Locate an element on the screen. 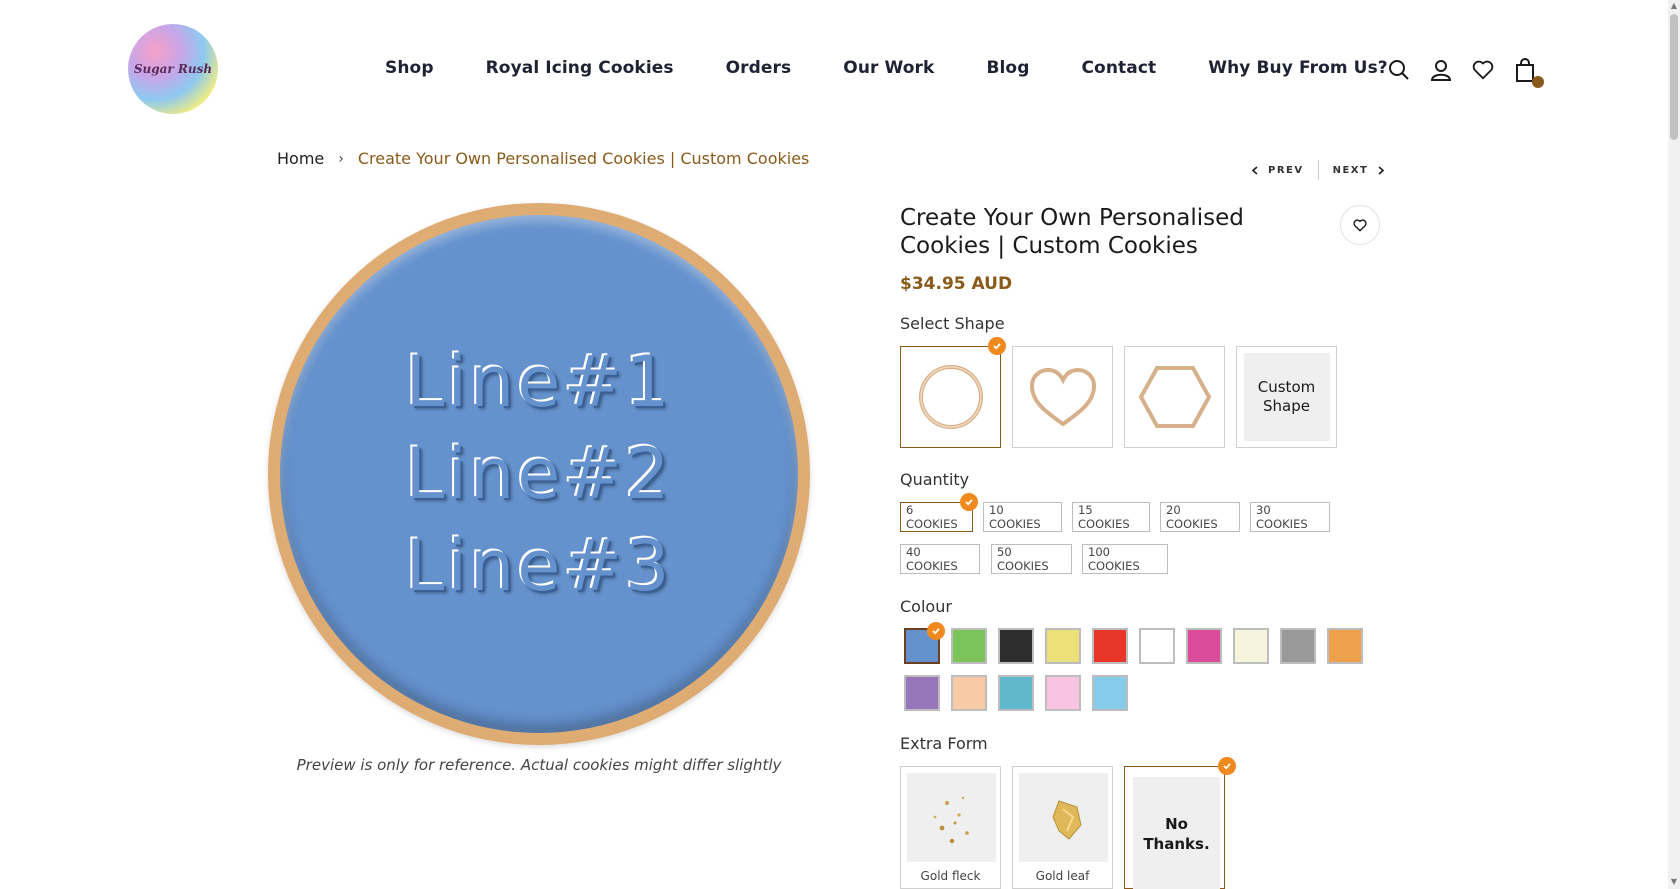  page-scrollbar: ▲ ▼ is located at coordinates (1674, 444).